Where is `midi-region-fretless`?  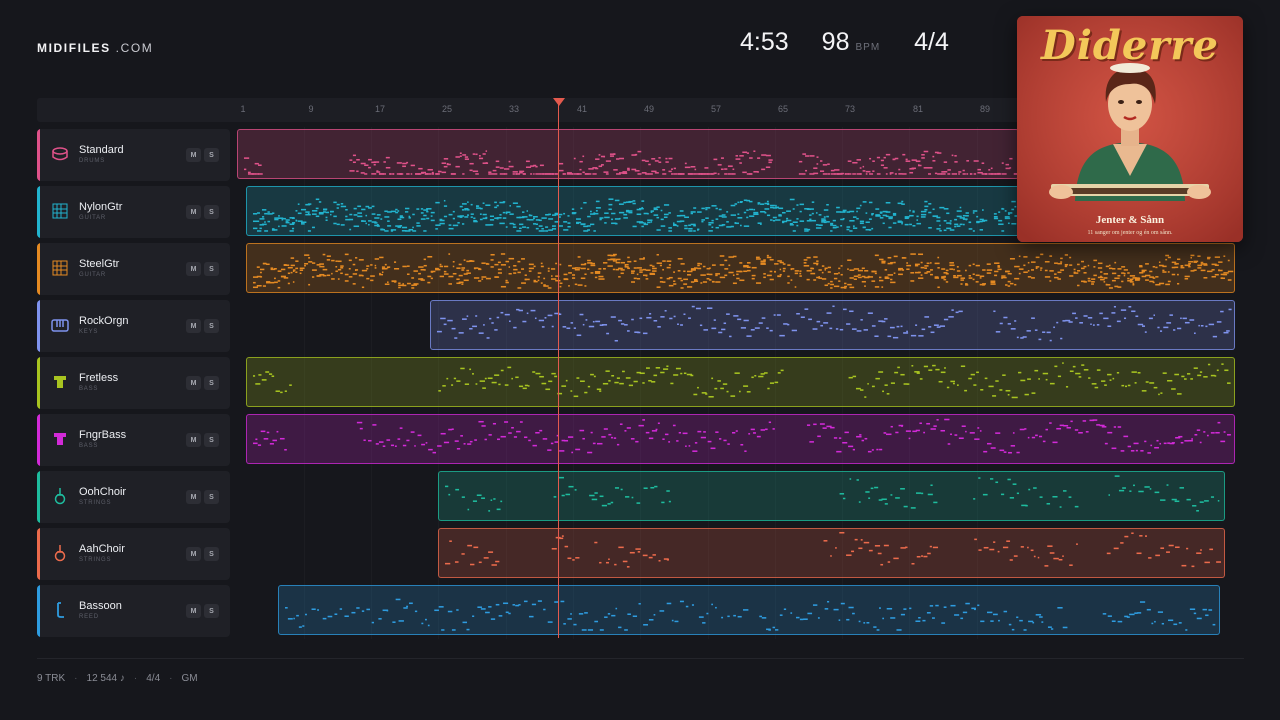 midi-region-fretless is located at coordinates (740, 382).